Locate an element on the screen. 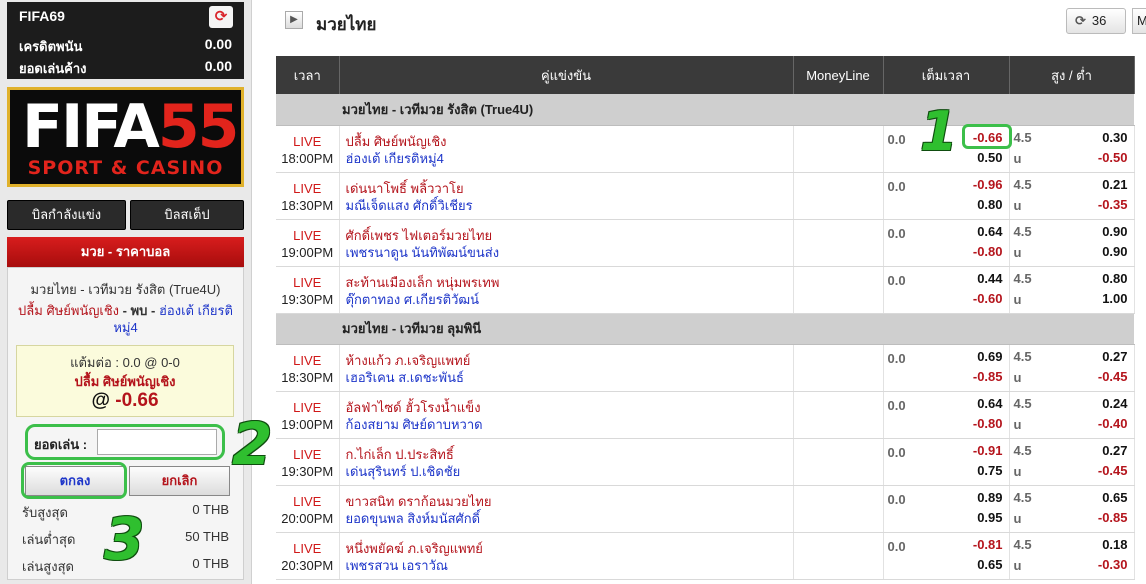 The height and width of the screenshot is (584, 1146). away-fighter: มณีเจ็ดแสง ศักดิ์วิเชียร is located at coordinates (409, 205).